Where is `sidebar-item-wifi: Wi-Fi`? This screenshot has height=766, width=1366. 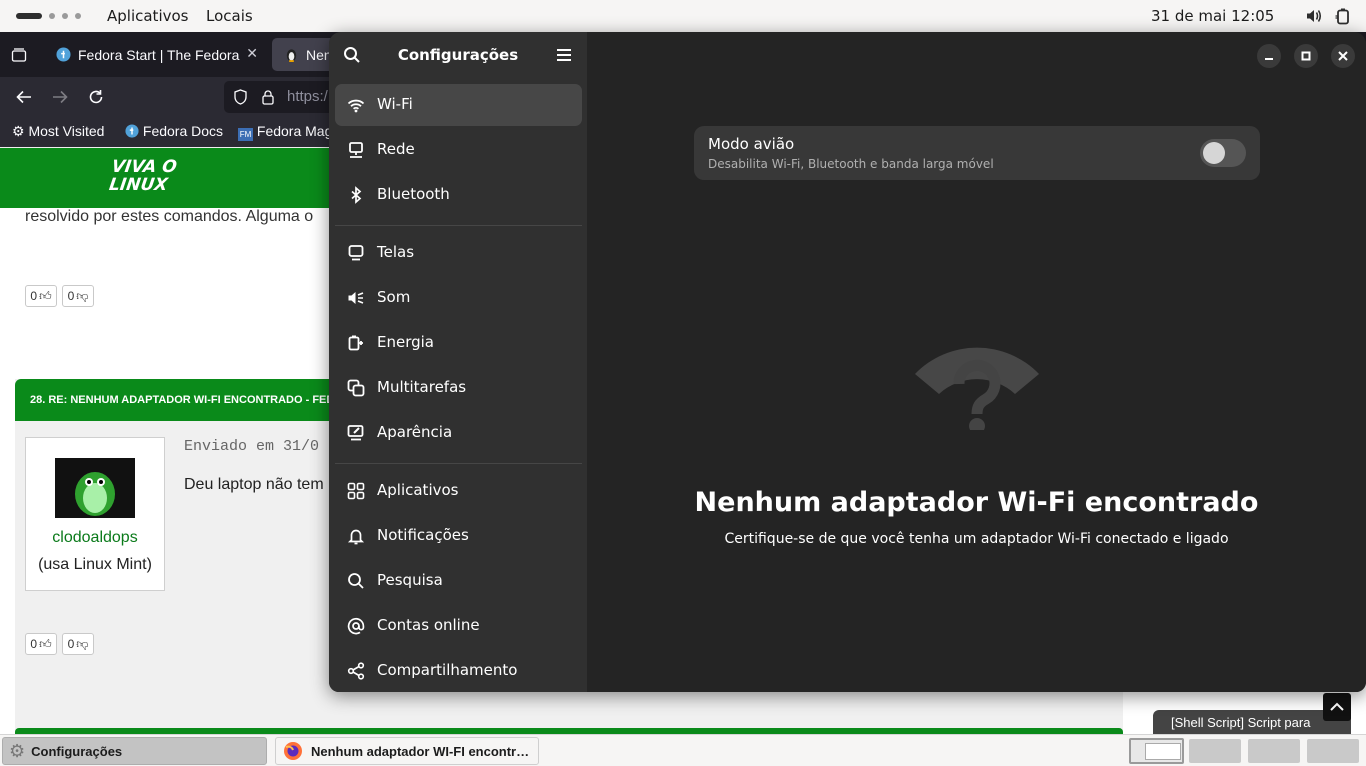
sidebar-item-wifi: Wi-Fi is located at coordinates (458, 105).